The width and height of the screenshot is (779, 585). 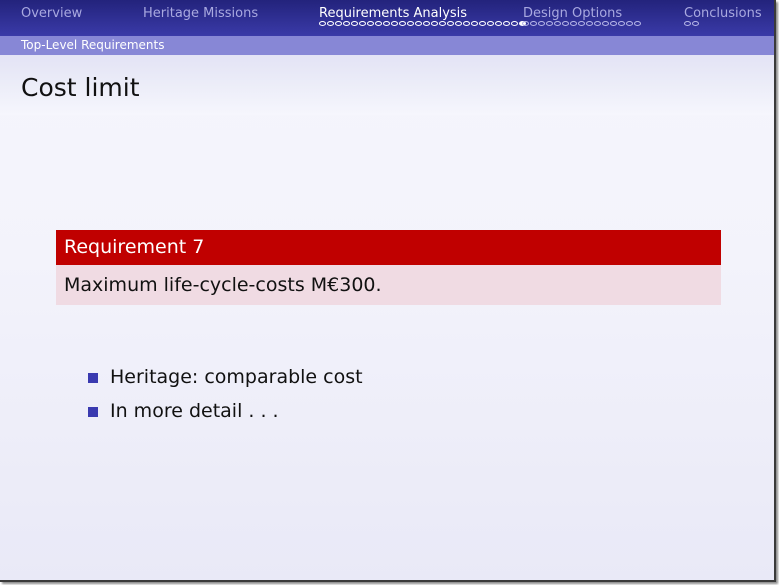 I want to click on list-item-text: In more detail . . ., so click(x=194, y=411).